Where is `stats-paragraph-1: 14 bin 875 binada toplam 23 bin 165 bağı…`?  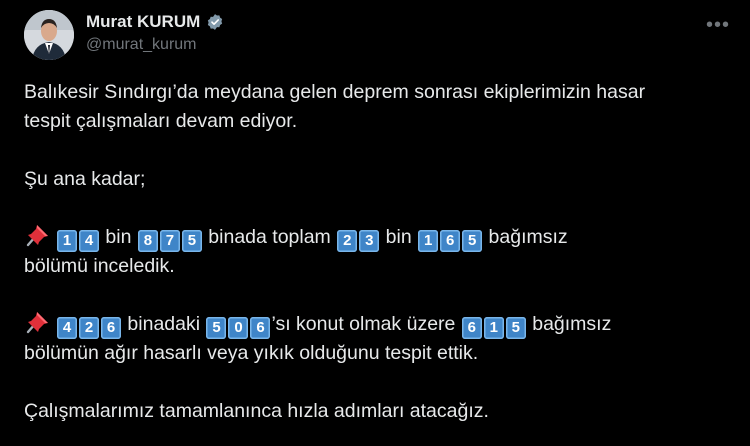 stats-paragraph-1: 14 bin 875 binada toplam 23 bin 165 bağı… is located at coordinates (374, 237).